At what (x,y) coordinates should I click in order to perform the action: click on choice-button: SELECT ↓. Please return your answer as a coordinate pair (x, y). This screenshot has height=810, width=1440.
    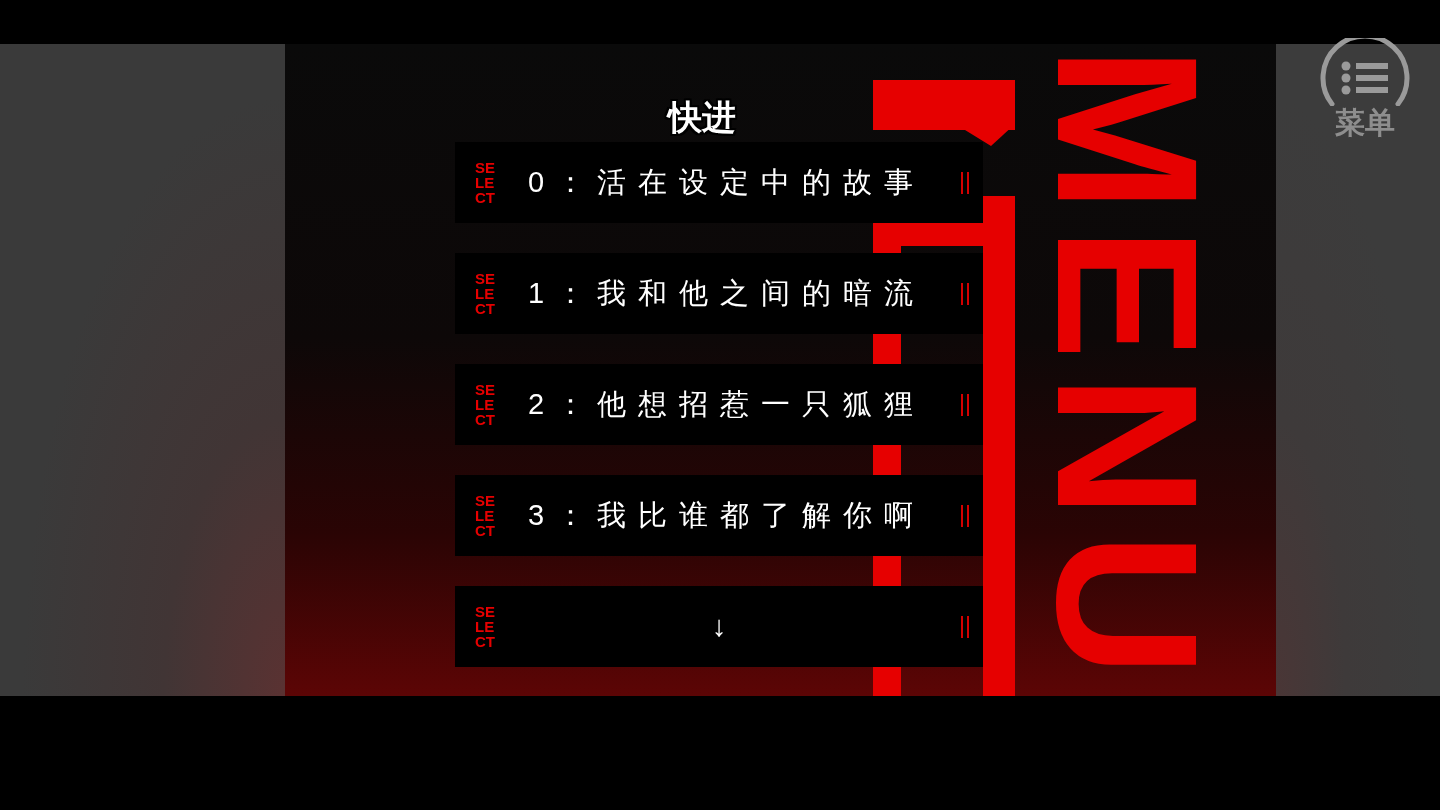
    Looking at the image, I should click on (719, 626).